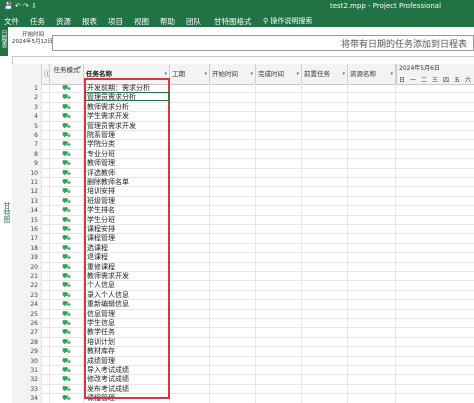  I want to click on table-row: 3 ⛟ 教师需求分析, so click(243, 107).